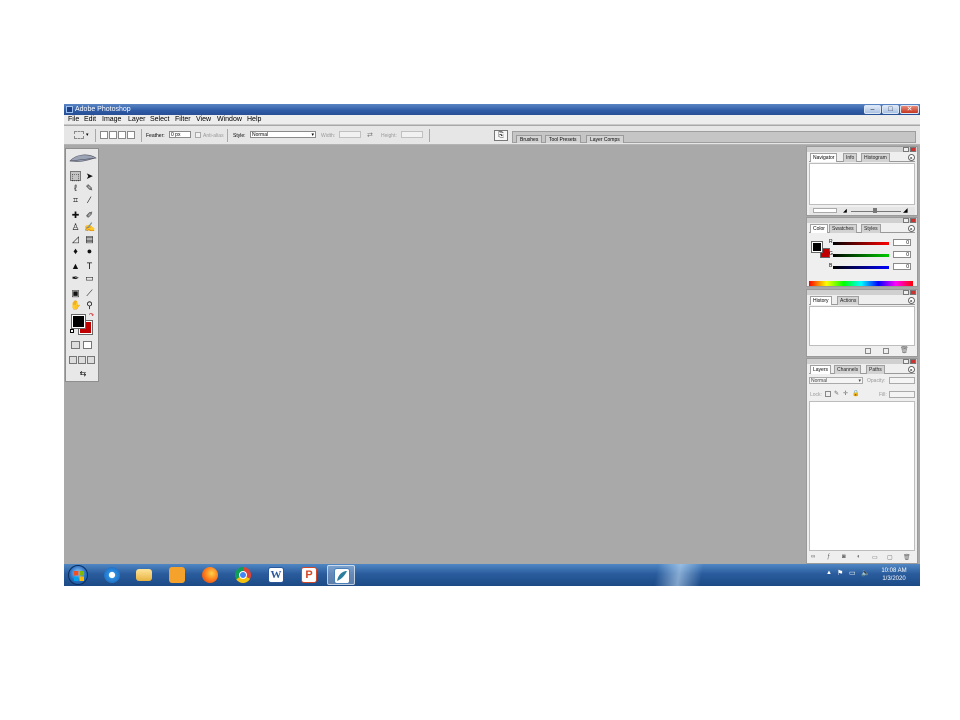 This screenshot has height=720, width=960. I want to click on eyedropper-tool-icon: ⟋, so click(89, 293).